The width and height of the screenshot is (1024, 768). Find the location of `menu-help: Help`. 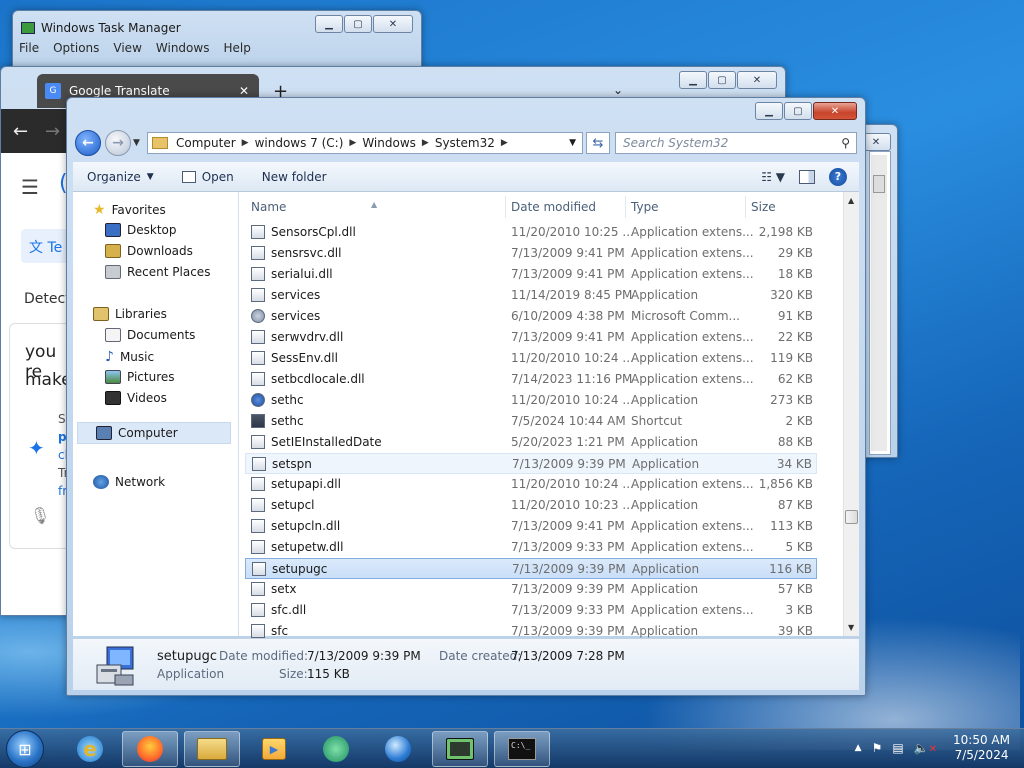

menu-help: Help is located at coordinates (236, 48).